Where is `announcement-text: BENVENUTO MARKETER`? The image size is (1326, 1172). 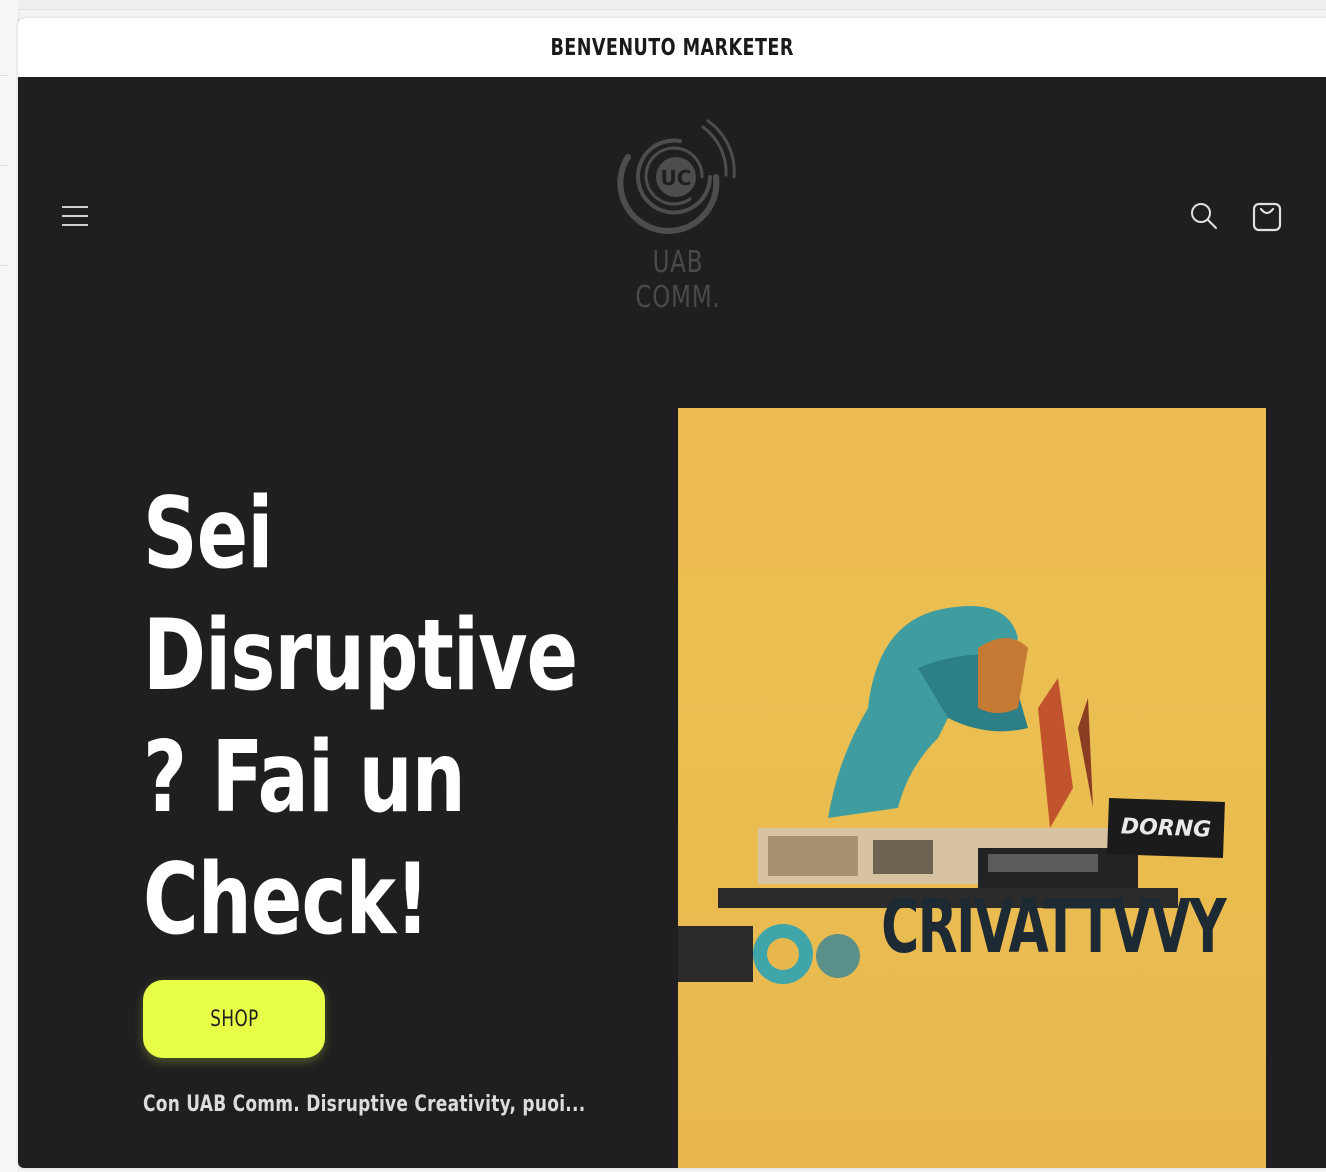 announcement-text: BENVENUTO MARKETER is located at coordinates (672, 47).